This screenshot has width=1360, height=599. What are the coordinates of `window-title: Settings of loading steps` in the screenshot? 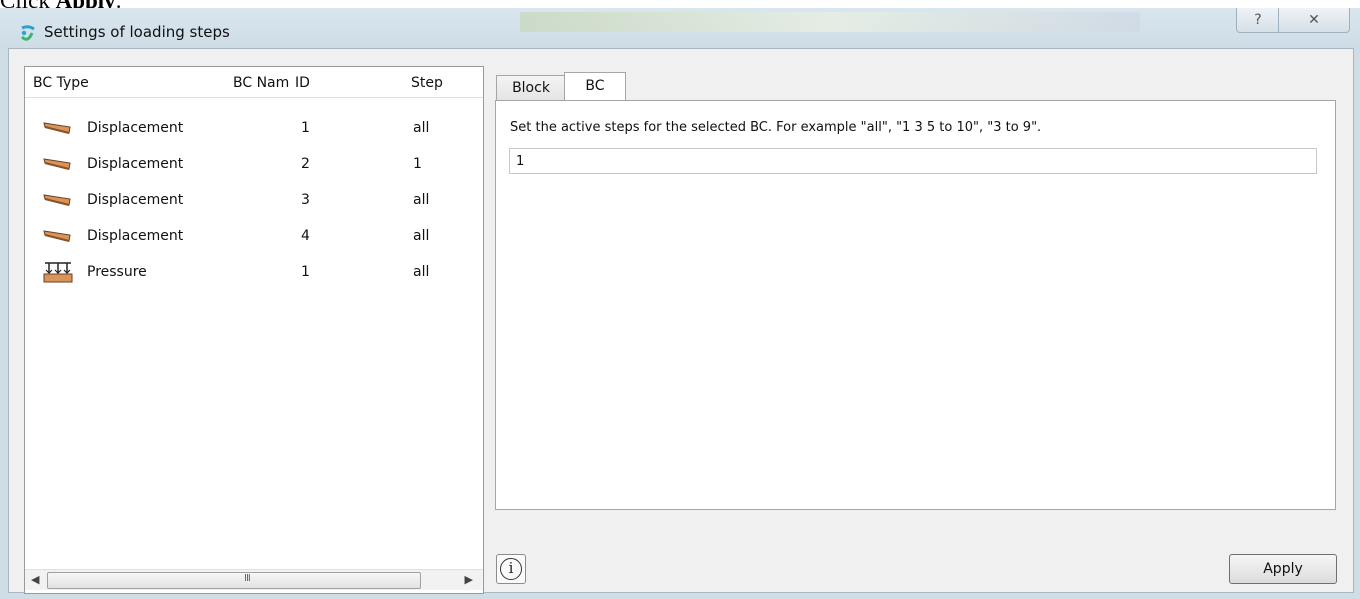 It's located at (137, 32).